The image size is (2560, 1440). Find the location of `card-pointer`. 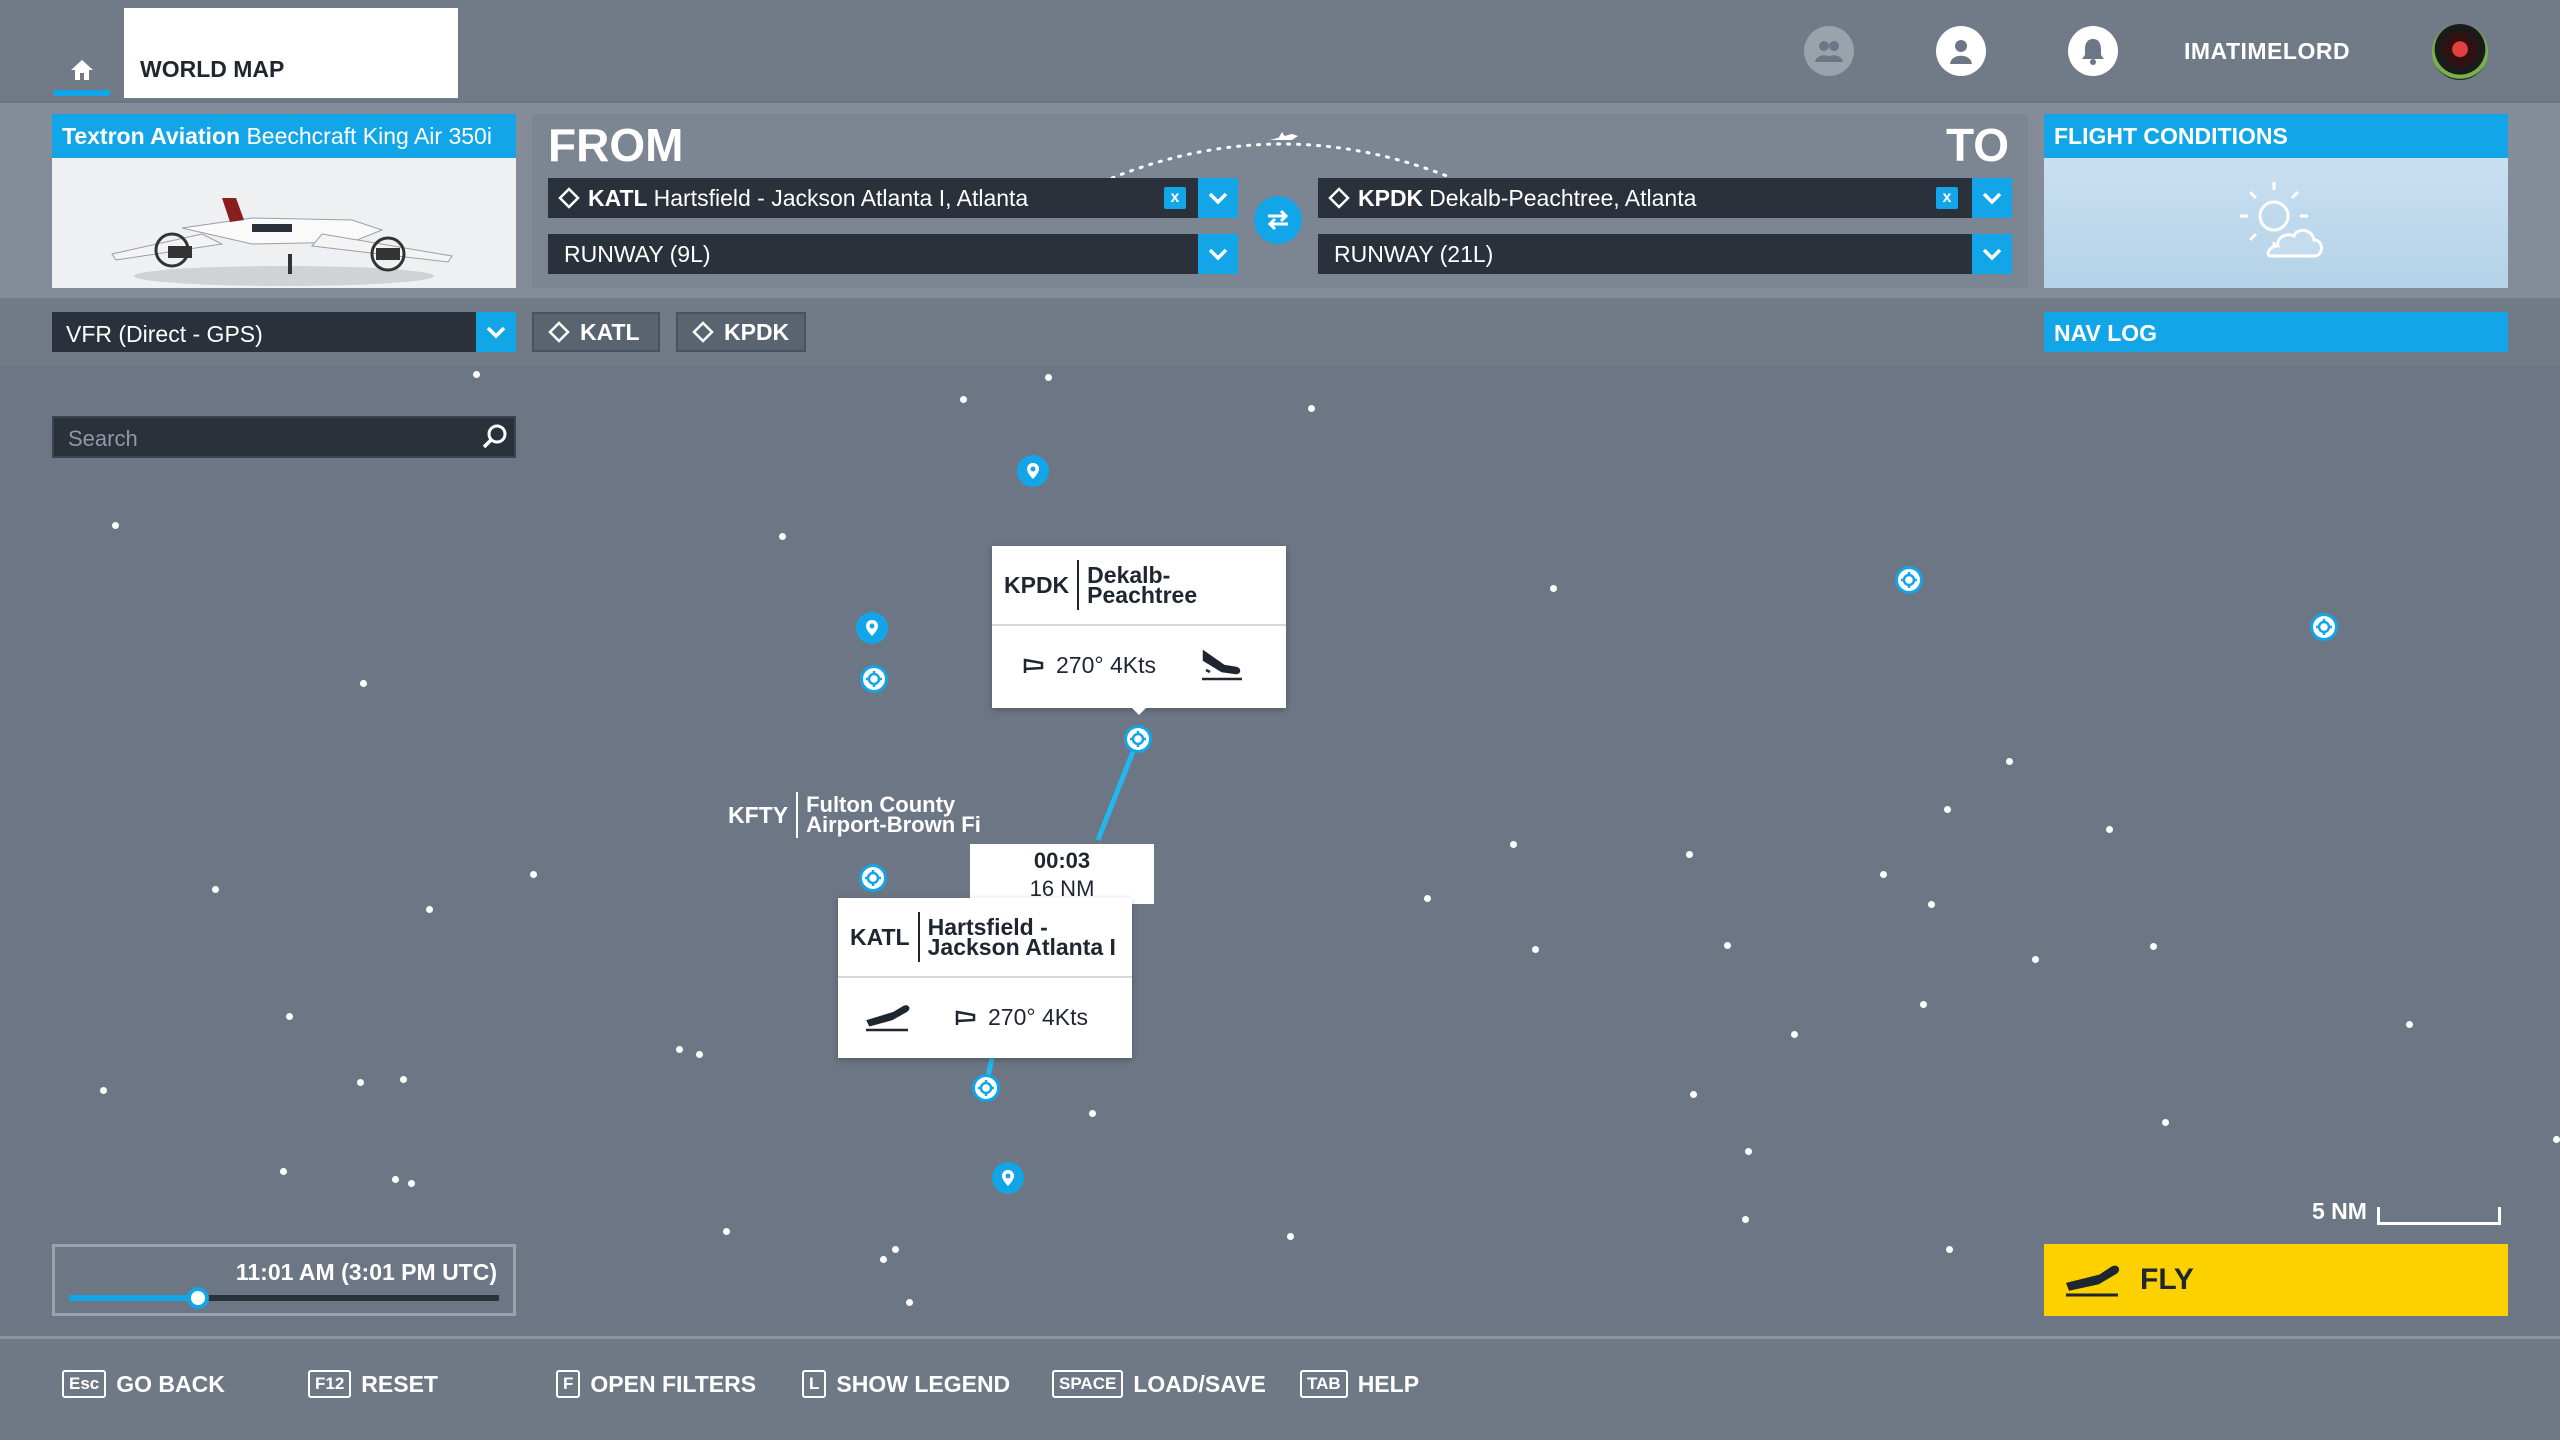

card-pointer is located at coordinates (1139, 710).